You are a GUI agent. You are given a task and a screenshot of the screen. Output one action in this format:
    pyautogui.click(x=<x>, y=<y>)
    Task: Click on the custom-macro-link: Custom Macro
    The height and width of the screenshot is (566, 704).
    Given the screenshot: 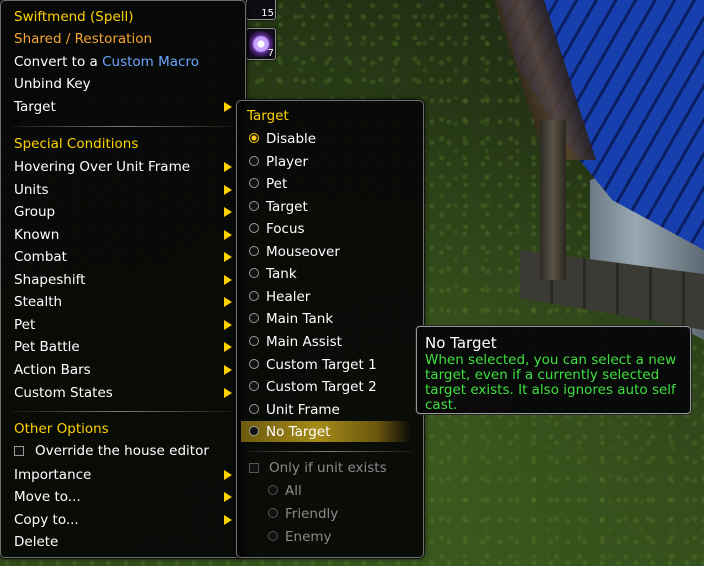 What is the action you would take?
    pyautogui.click(x=150, y=62)
    